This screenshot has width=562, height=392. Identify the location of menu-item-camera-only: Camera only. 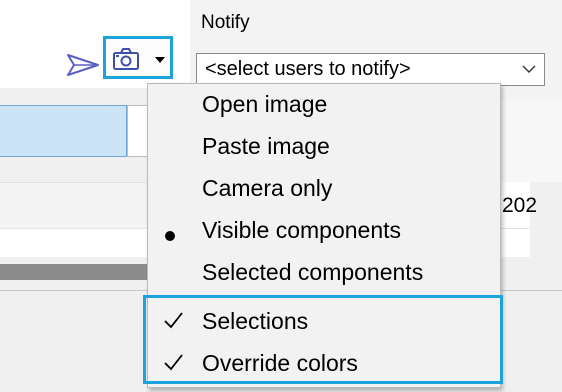
(324, 189).